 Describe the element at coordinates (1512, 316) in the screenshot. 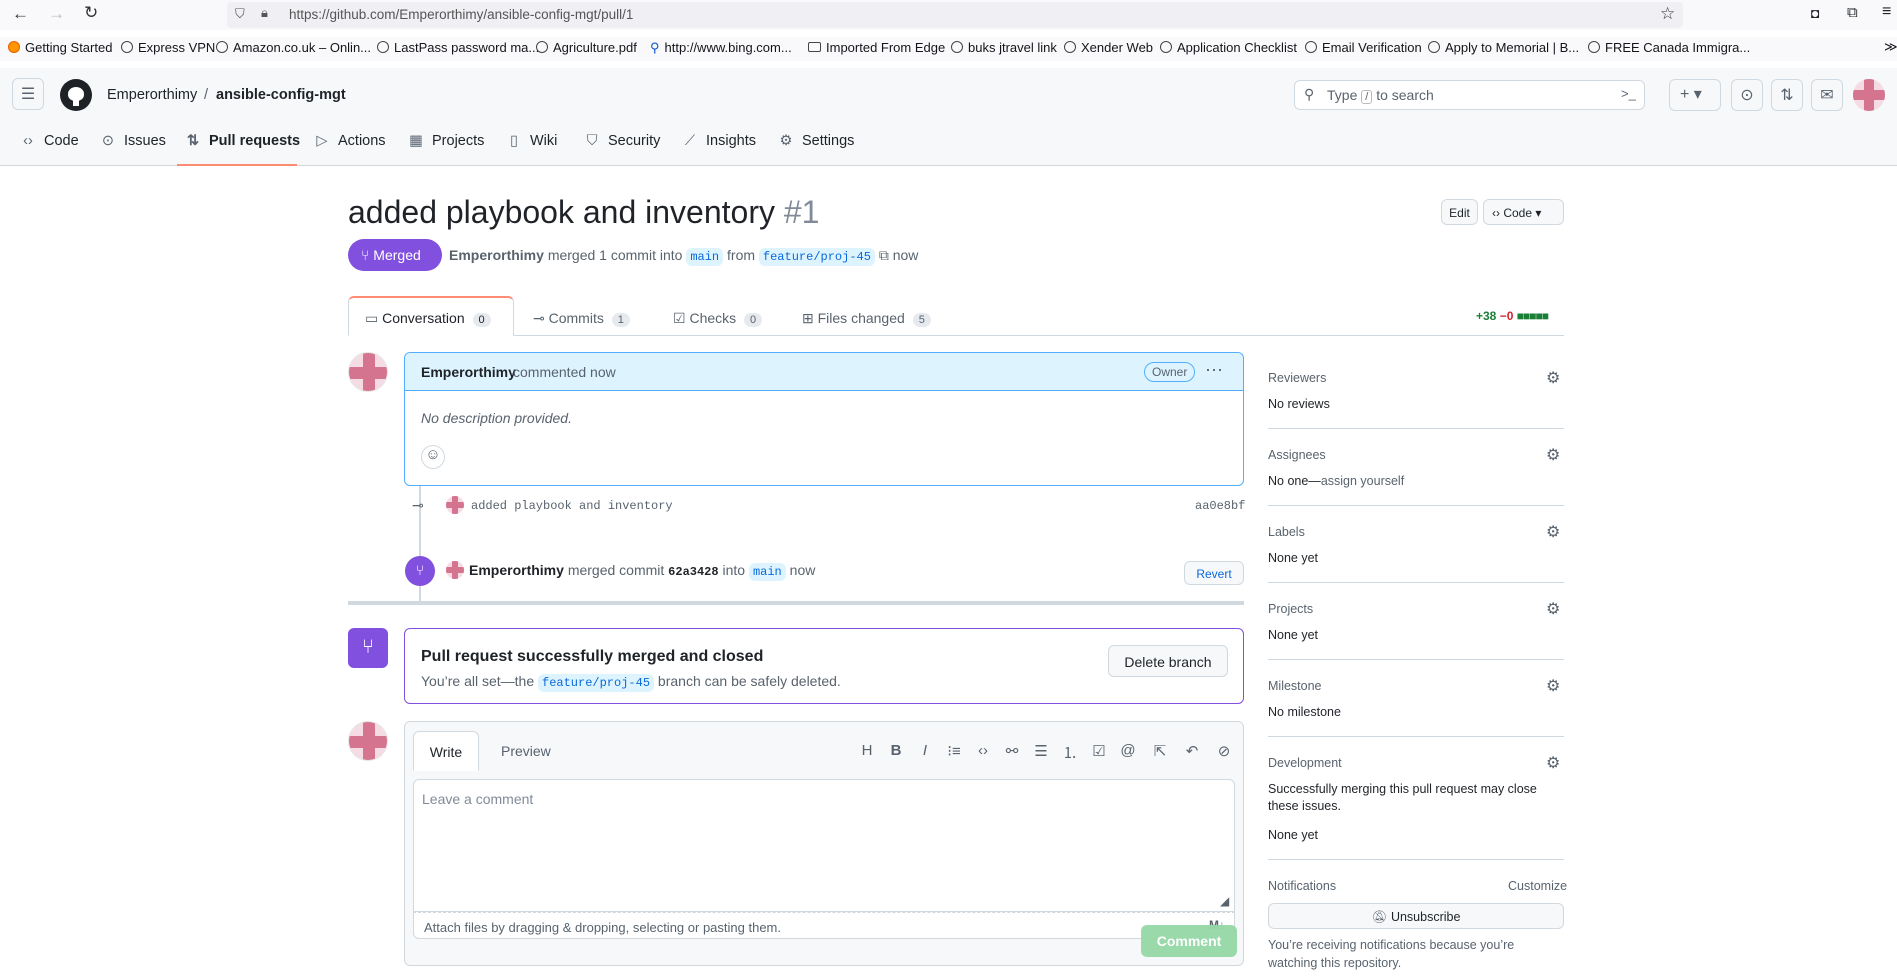

I see `diffstat: +38 −0 ■■■■■` at that location.